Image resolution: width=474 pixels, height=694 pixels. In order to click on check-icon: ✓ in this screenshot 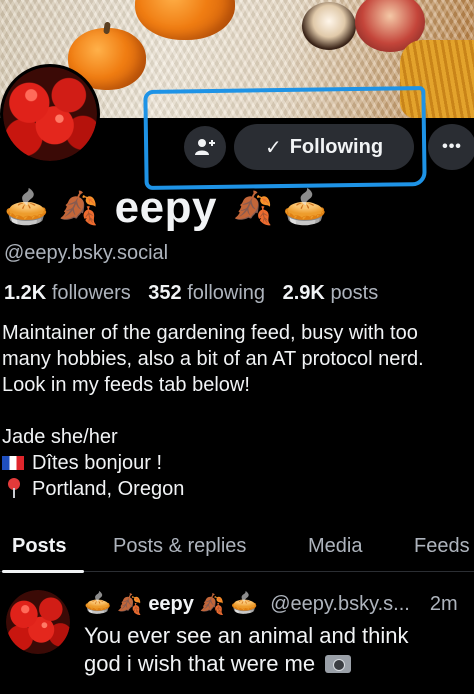, I will do `click(273, 147)`.